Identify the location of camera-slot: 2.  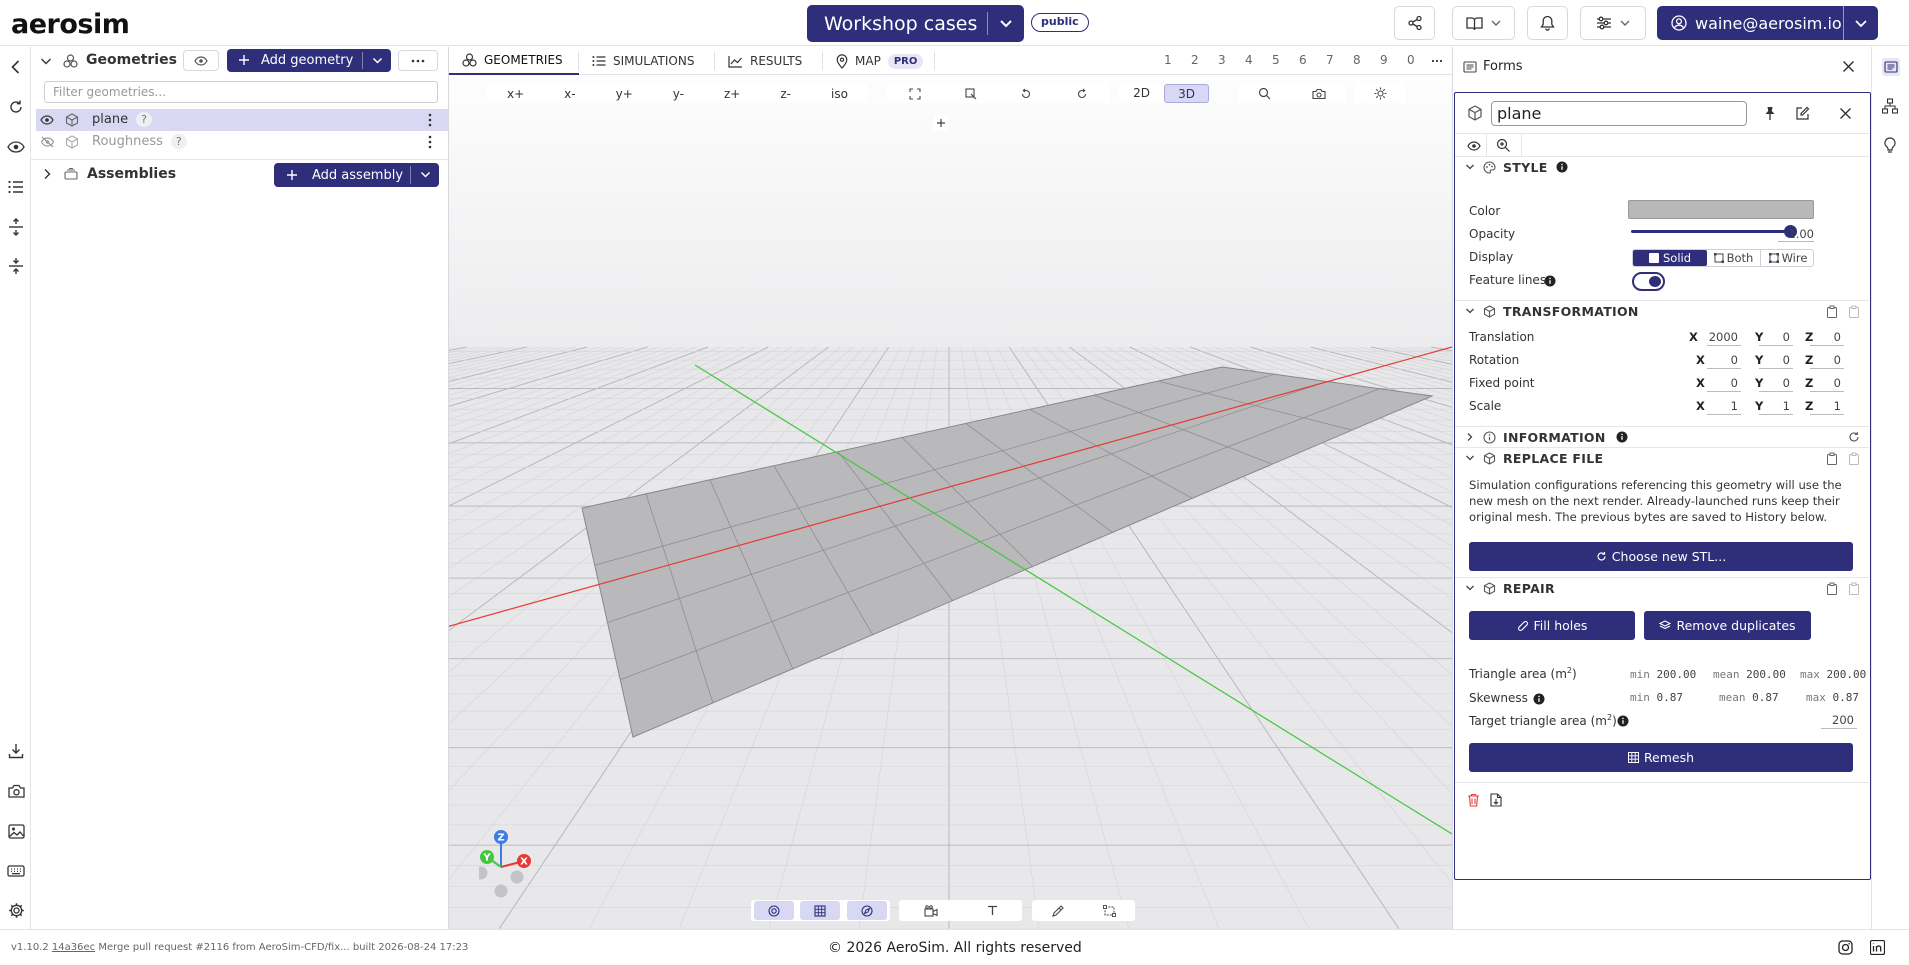
(1195, 60).